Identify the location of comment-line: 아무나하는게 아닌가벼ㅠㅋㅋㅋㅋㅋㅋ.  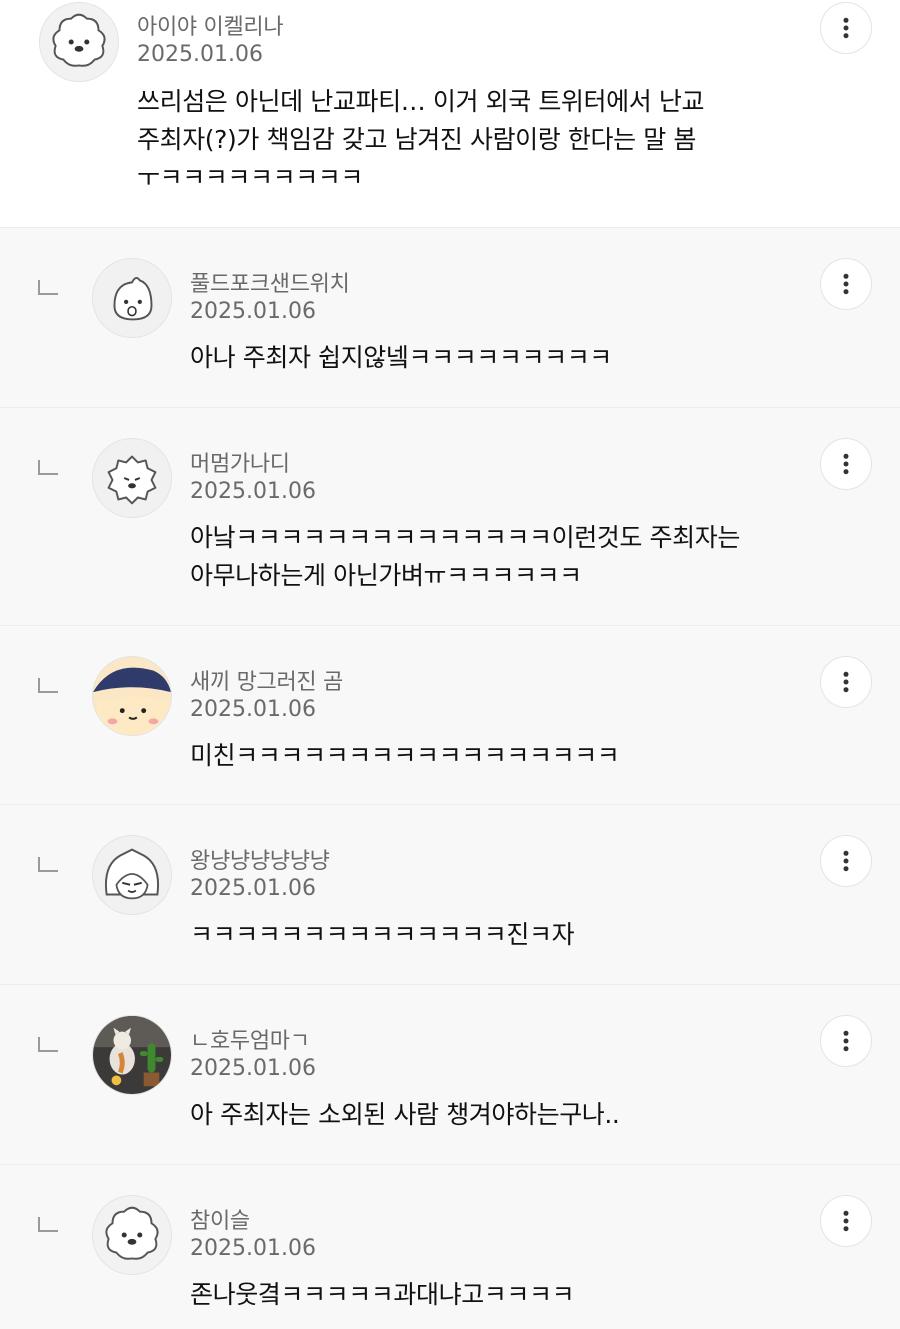
(386, 575).